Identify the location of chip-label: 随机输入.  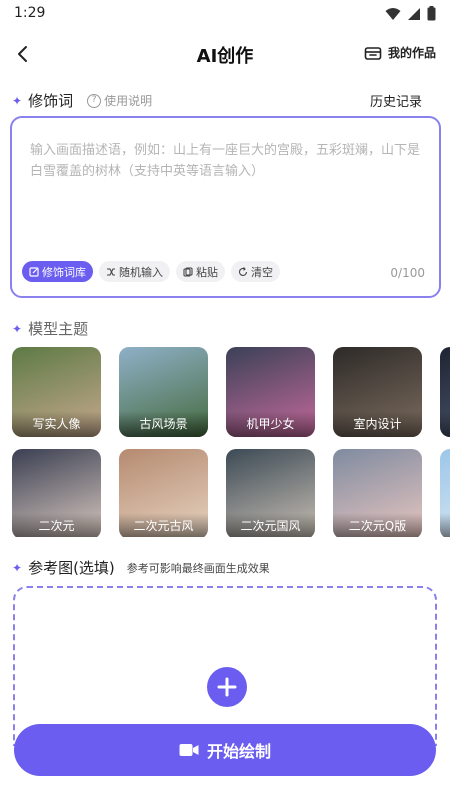
(141, 272).